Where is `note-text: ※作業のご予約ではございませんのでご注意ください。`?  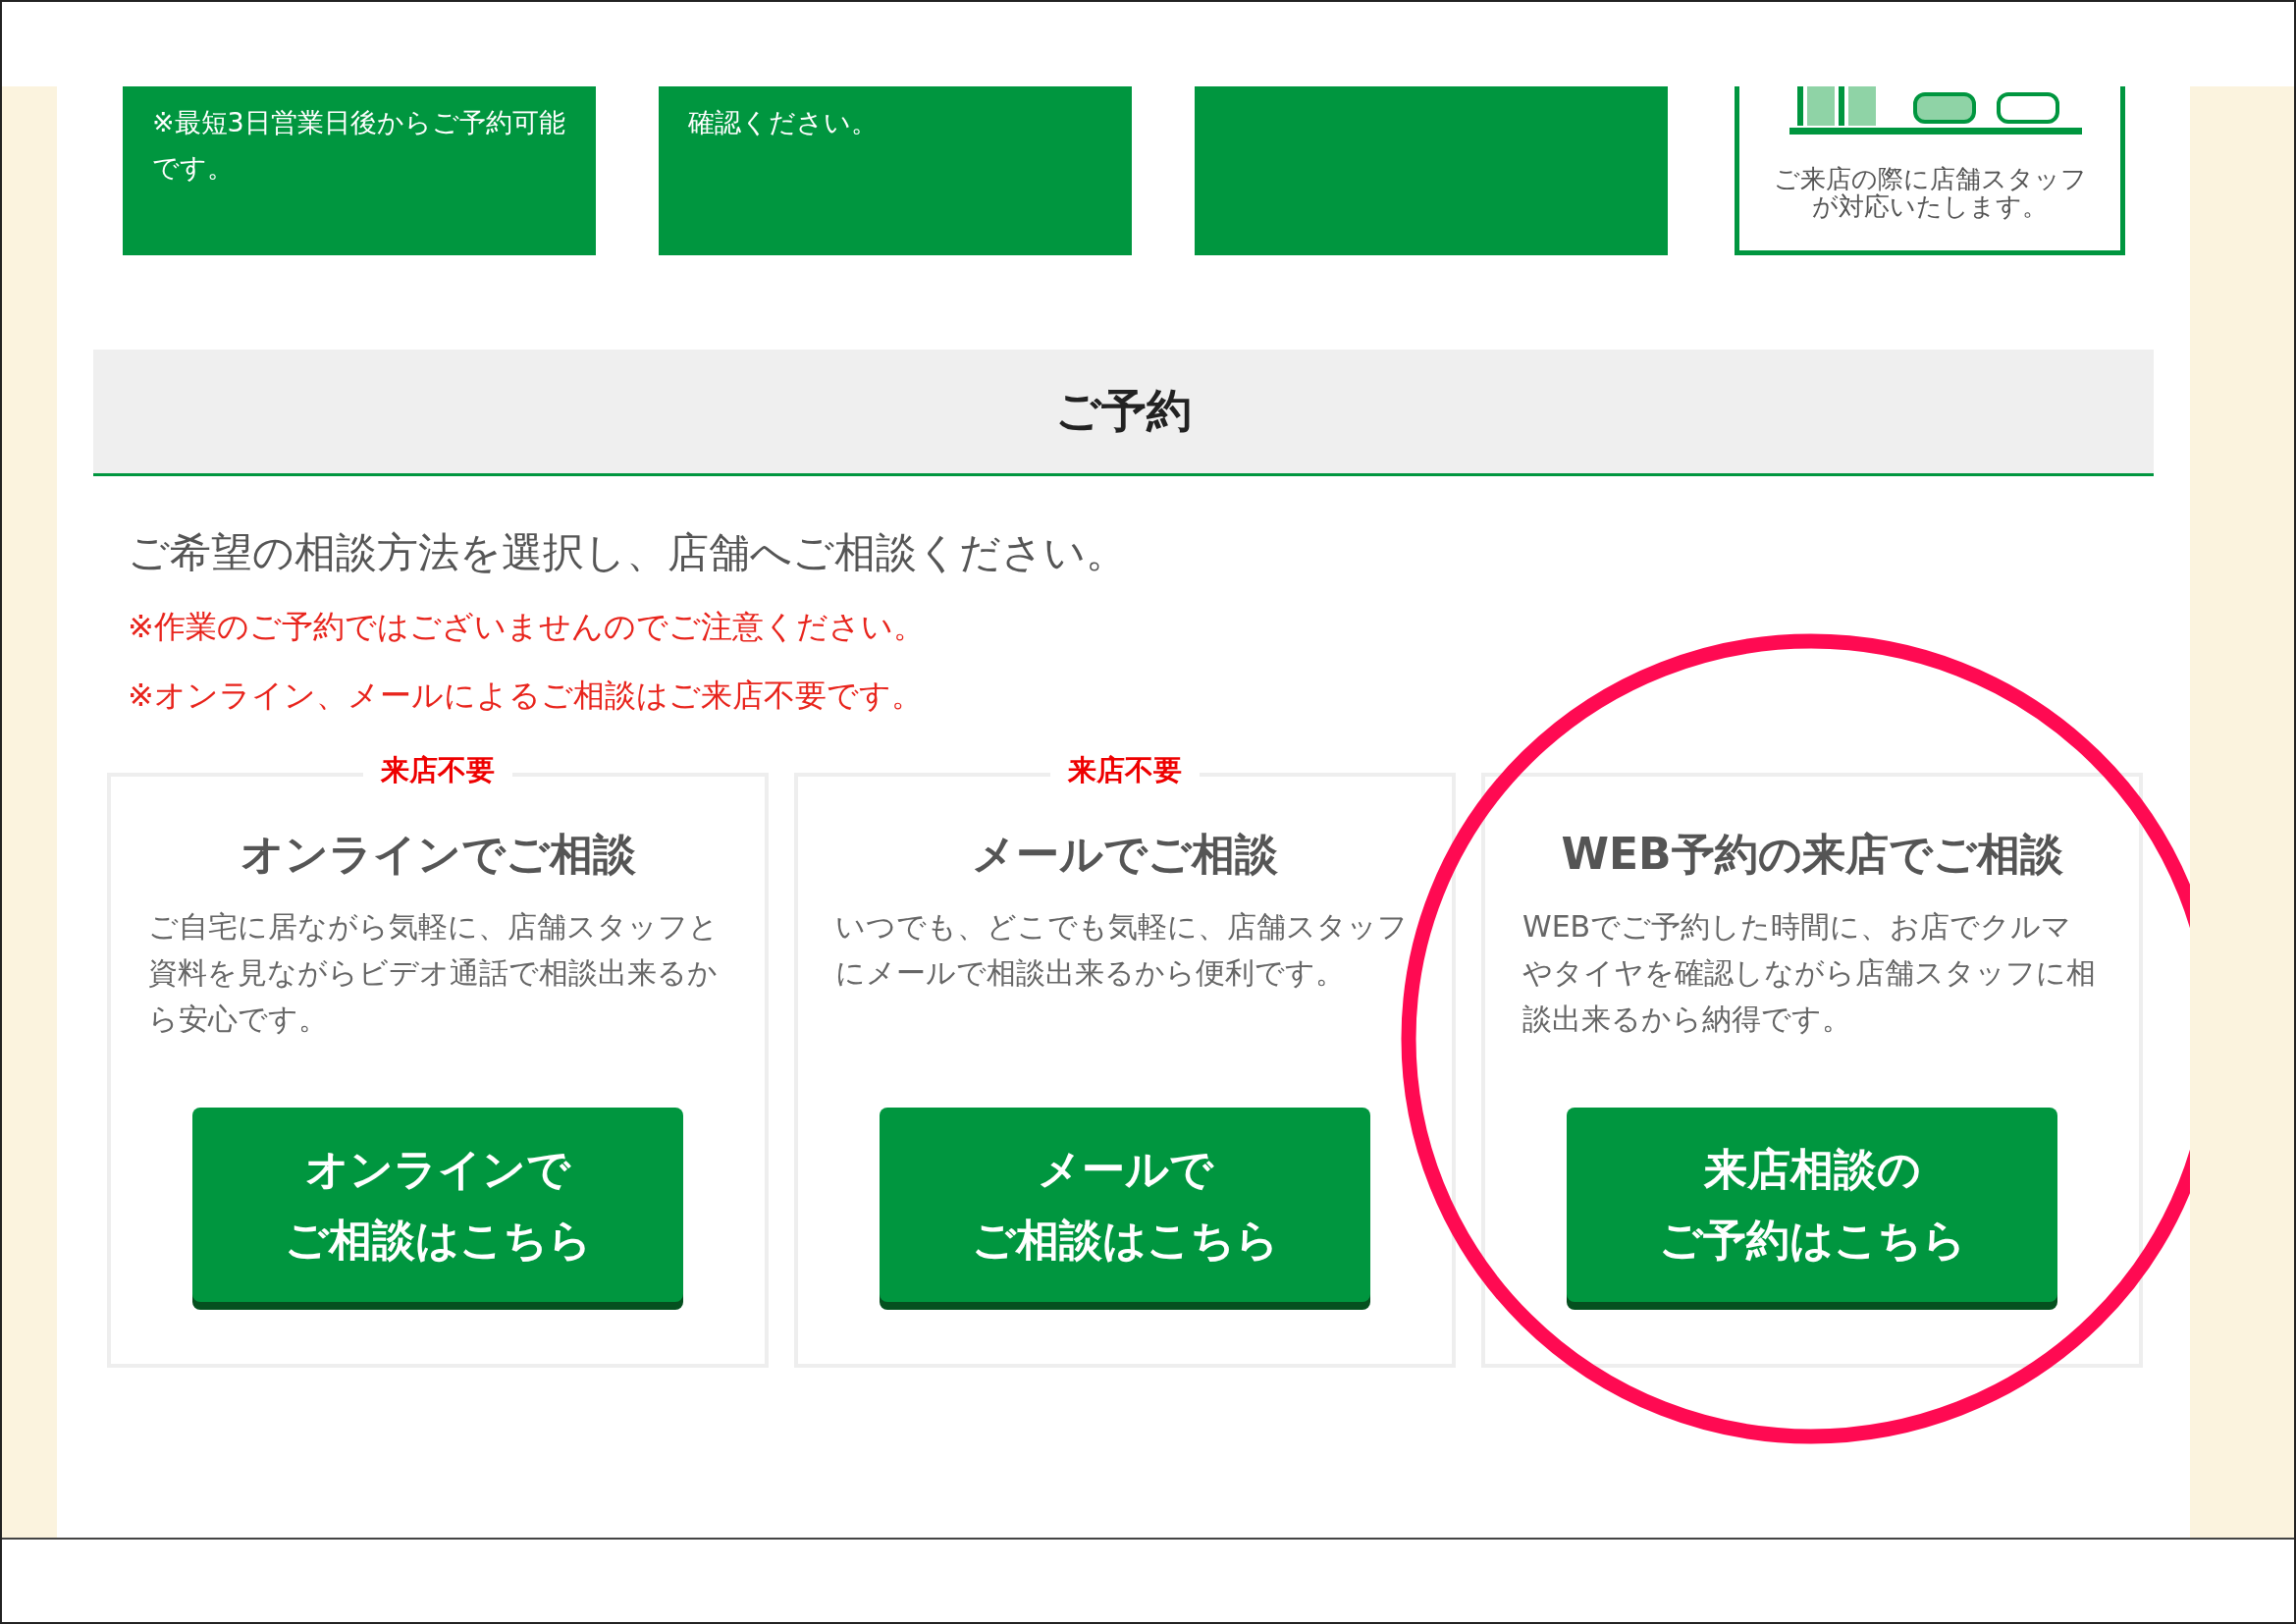
note-text: ※作業のご予約ではございませんのでご注意ください。 is located at coordinates (527, 627).